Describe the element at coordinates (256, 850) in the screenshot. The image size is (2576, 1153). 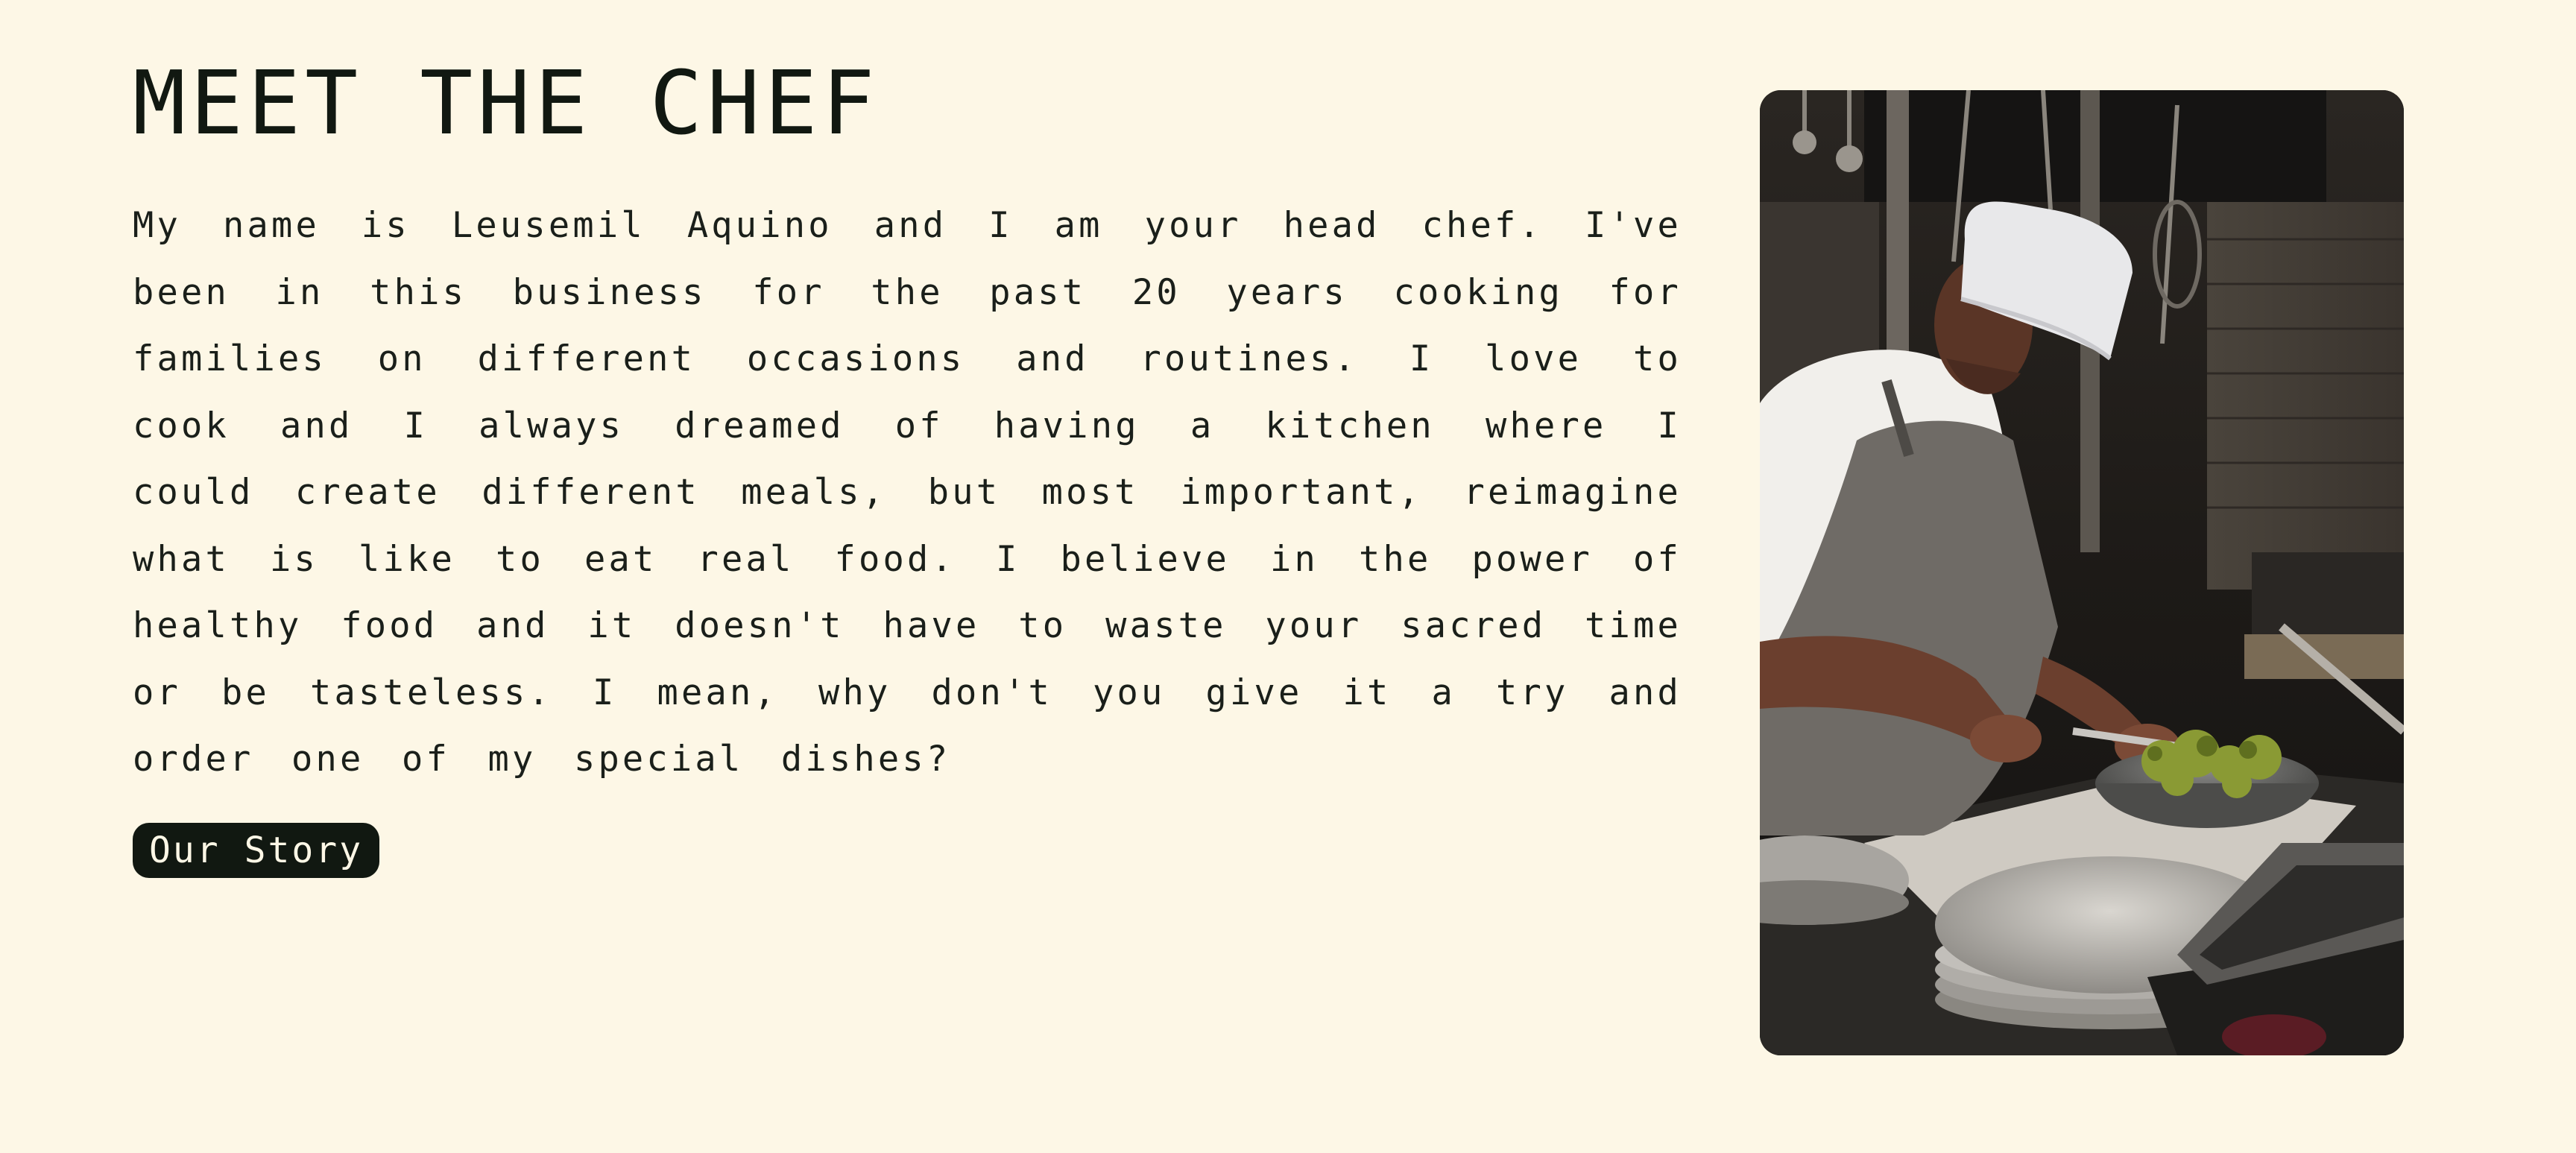
I see `our-story-button: Our Story` at that location.